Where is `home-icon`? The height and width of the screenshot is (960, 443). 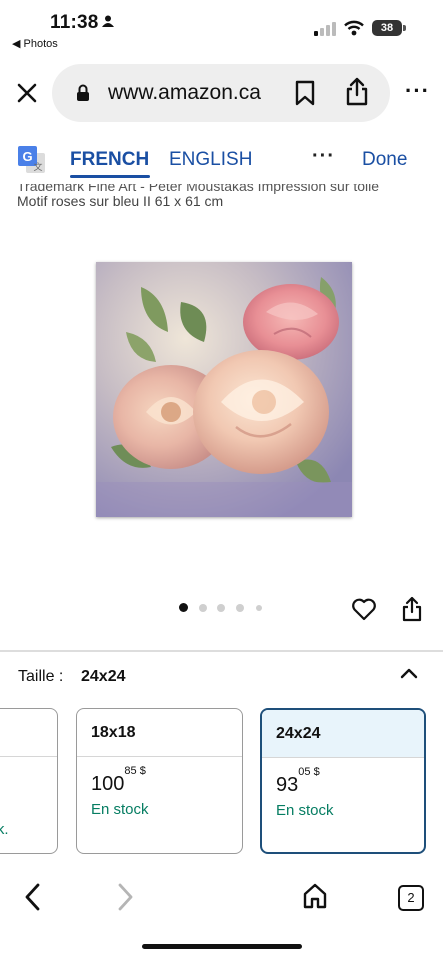 home-icon is located at coordinates (315, 896).